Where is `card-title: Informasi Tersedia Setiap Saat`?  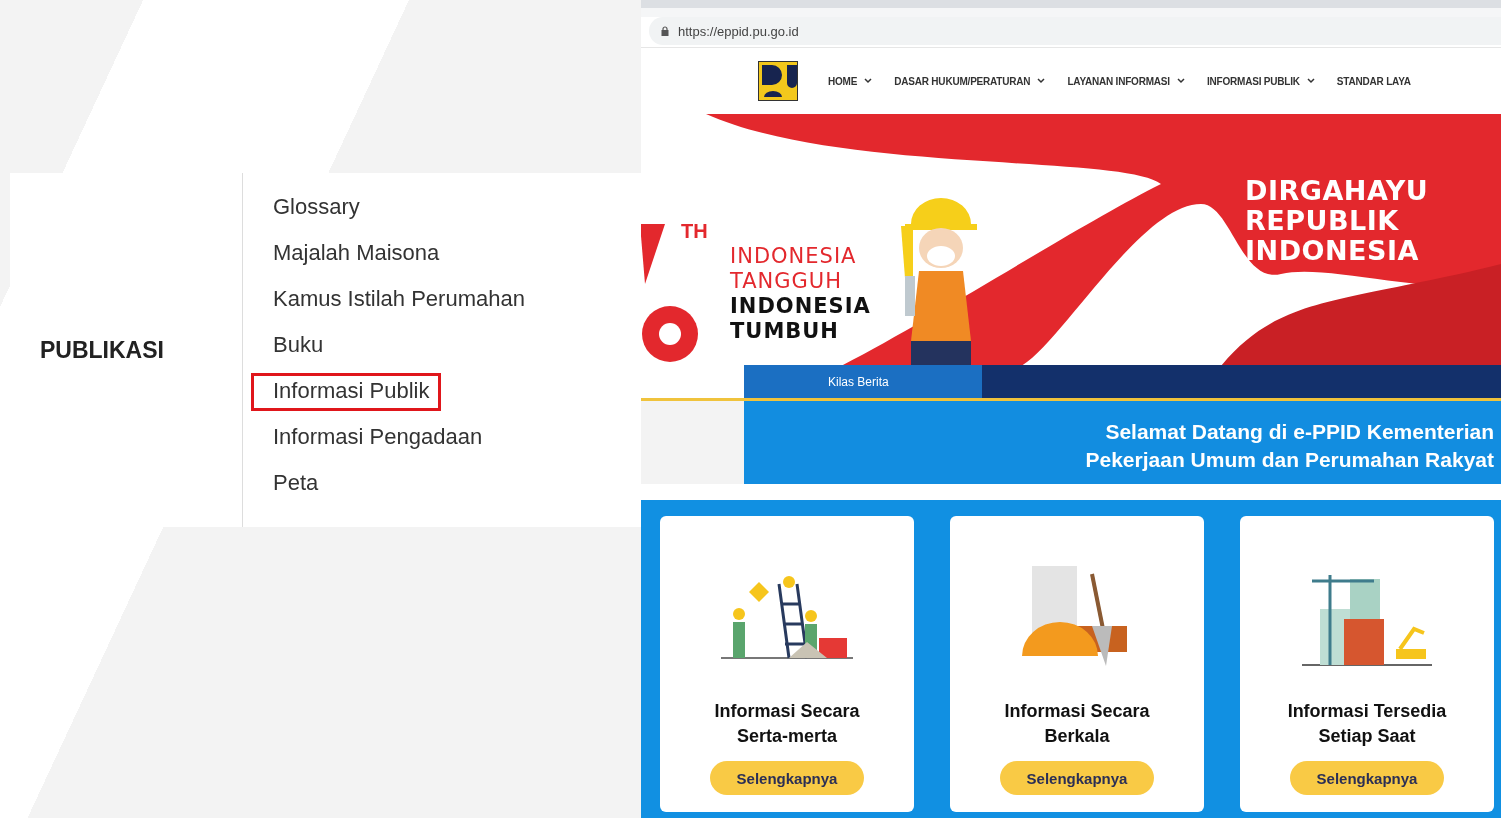
card-title: Informasi Tersedia Setiap Saat is located at coordinates (1367, 724).